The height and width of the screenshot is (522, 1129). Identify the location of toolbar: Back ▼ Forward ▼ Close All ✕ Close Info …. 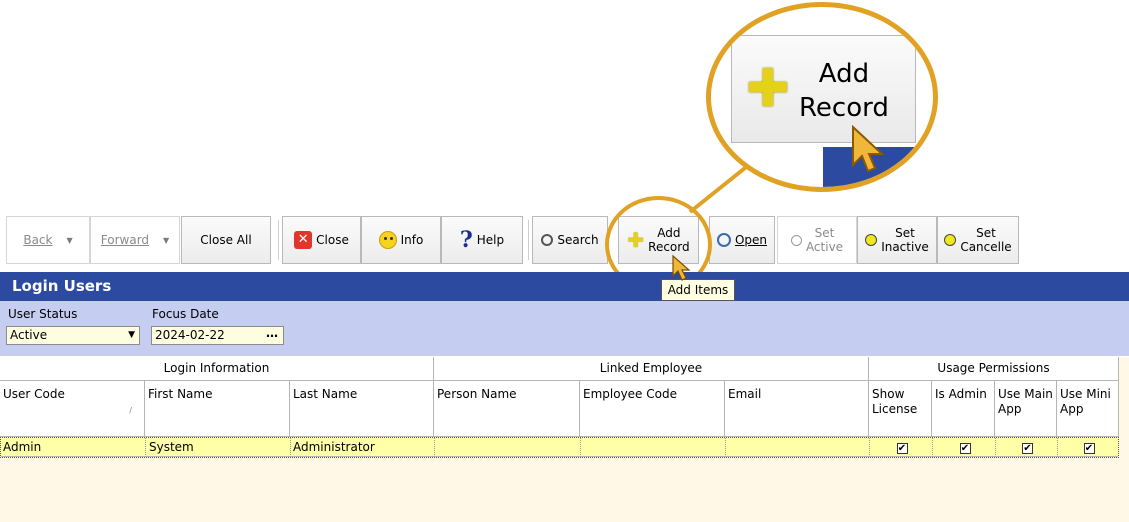
(564, 241).